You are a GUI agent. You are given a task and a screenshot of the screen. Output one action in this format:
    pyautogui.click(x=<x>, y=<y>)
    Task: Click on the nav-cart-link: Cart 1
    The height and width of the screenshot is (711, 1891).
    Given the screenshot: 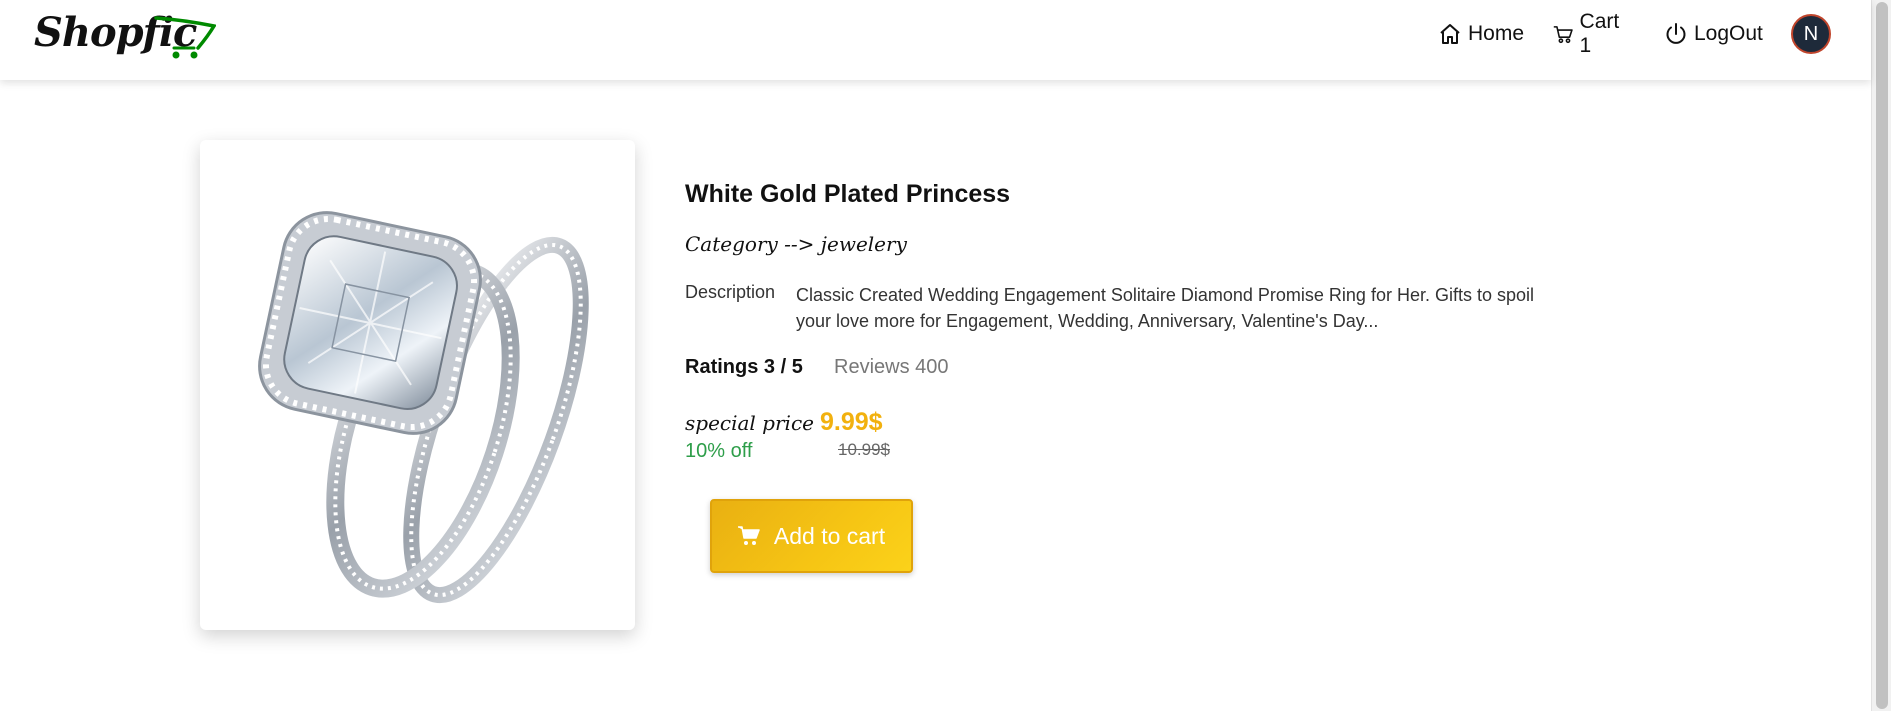 What is the action you would take?
    pyautogui.click(x=1589, y=33)
    